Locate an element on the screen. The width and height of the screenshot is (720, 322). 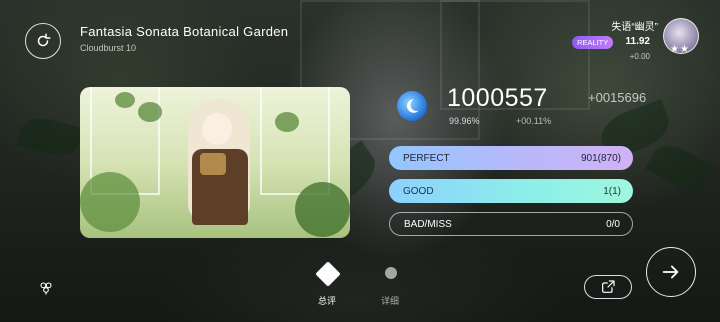
song-title: Fantasia Sonata Botanical Garden is located at coordinates (184, 31).